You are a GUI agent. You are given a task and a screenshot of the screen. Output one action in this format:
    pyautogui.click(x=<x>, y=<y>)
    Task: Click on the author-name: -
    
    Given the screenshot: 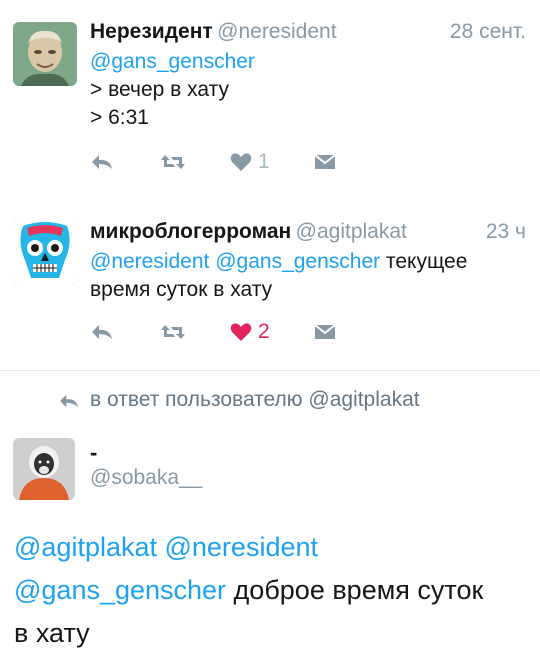 What is the action you would take?
    pyautogui.click(x=93, y=453)
    